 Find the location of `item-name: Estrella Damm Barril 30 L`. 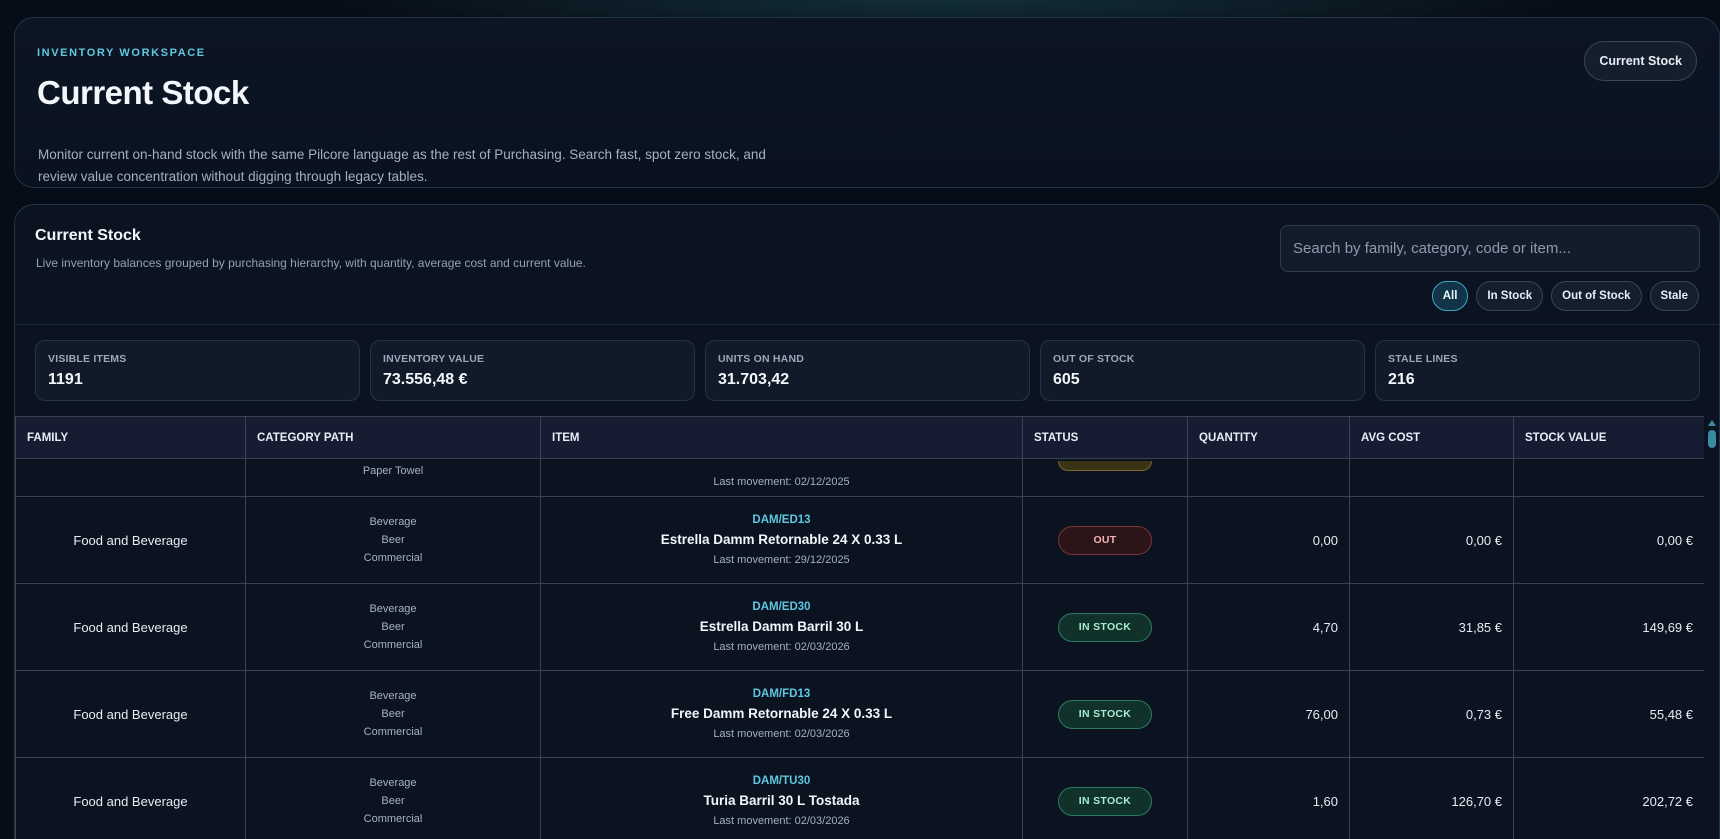

item-name: Estrella Damm Barril 30 L is located at coordinates (781, 626).